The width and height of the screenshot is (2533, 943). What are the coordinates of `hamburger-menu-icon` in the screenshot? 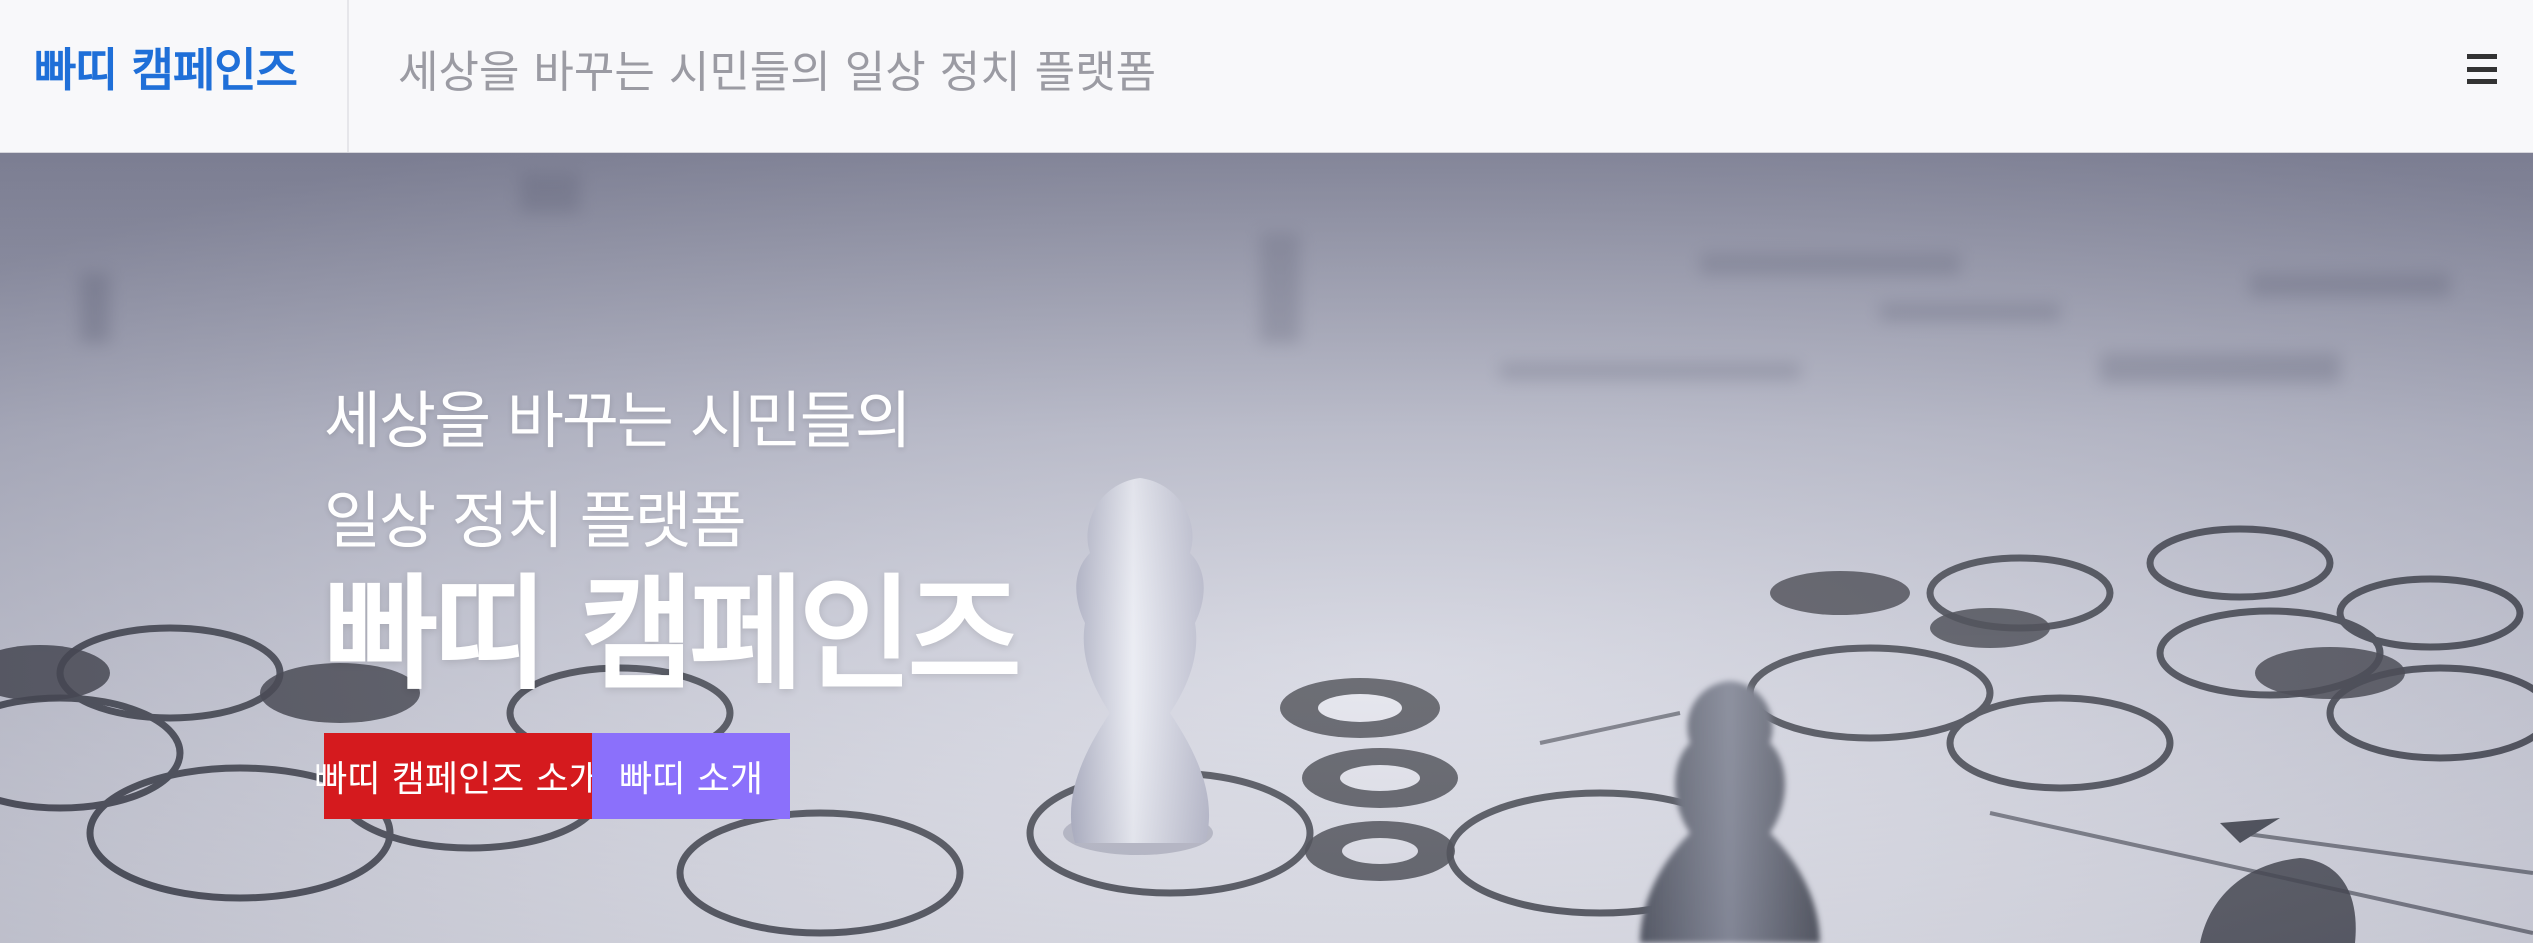 It's located at (2482, 69).